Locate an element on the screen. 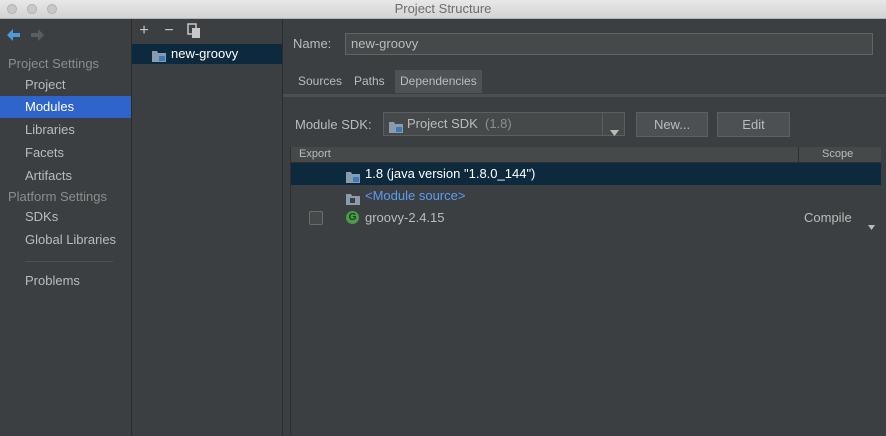 The image size is (886, 436). module-sdk-label: Module SDK: is located at coordinates (333, 124).